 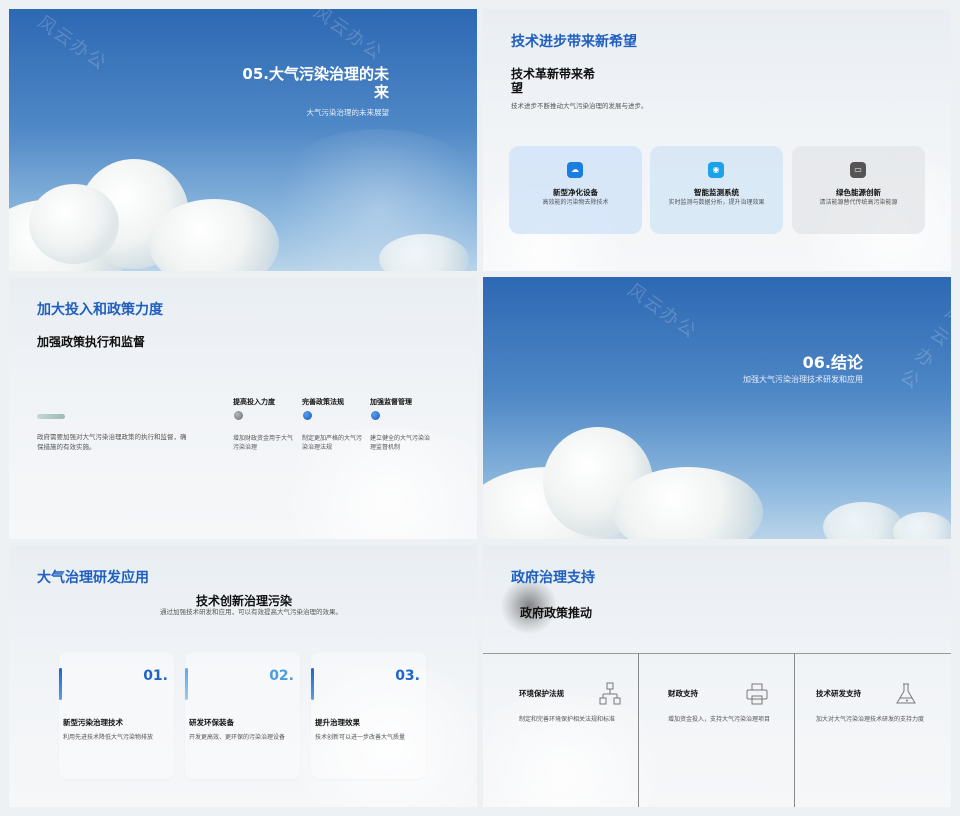 I want to click on item-title: 技术研发支持, so click(x=838, y=693).